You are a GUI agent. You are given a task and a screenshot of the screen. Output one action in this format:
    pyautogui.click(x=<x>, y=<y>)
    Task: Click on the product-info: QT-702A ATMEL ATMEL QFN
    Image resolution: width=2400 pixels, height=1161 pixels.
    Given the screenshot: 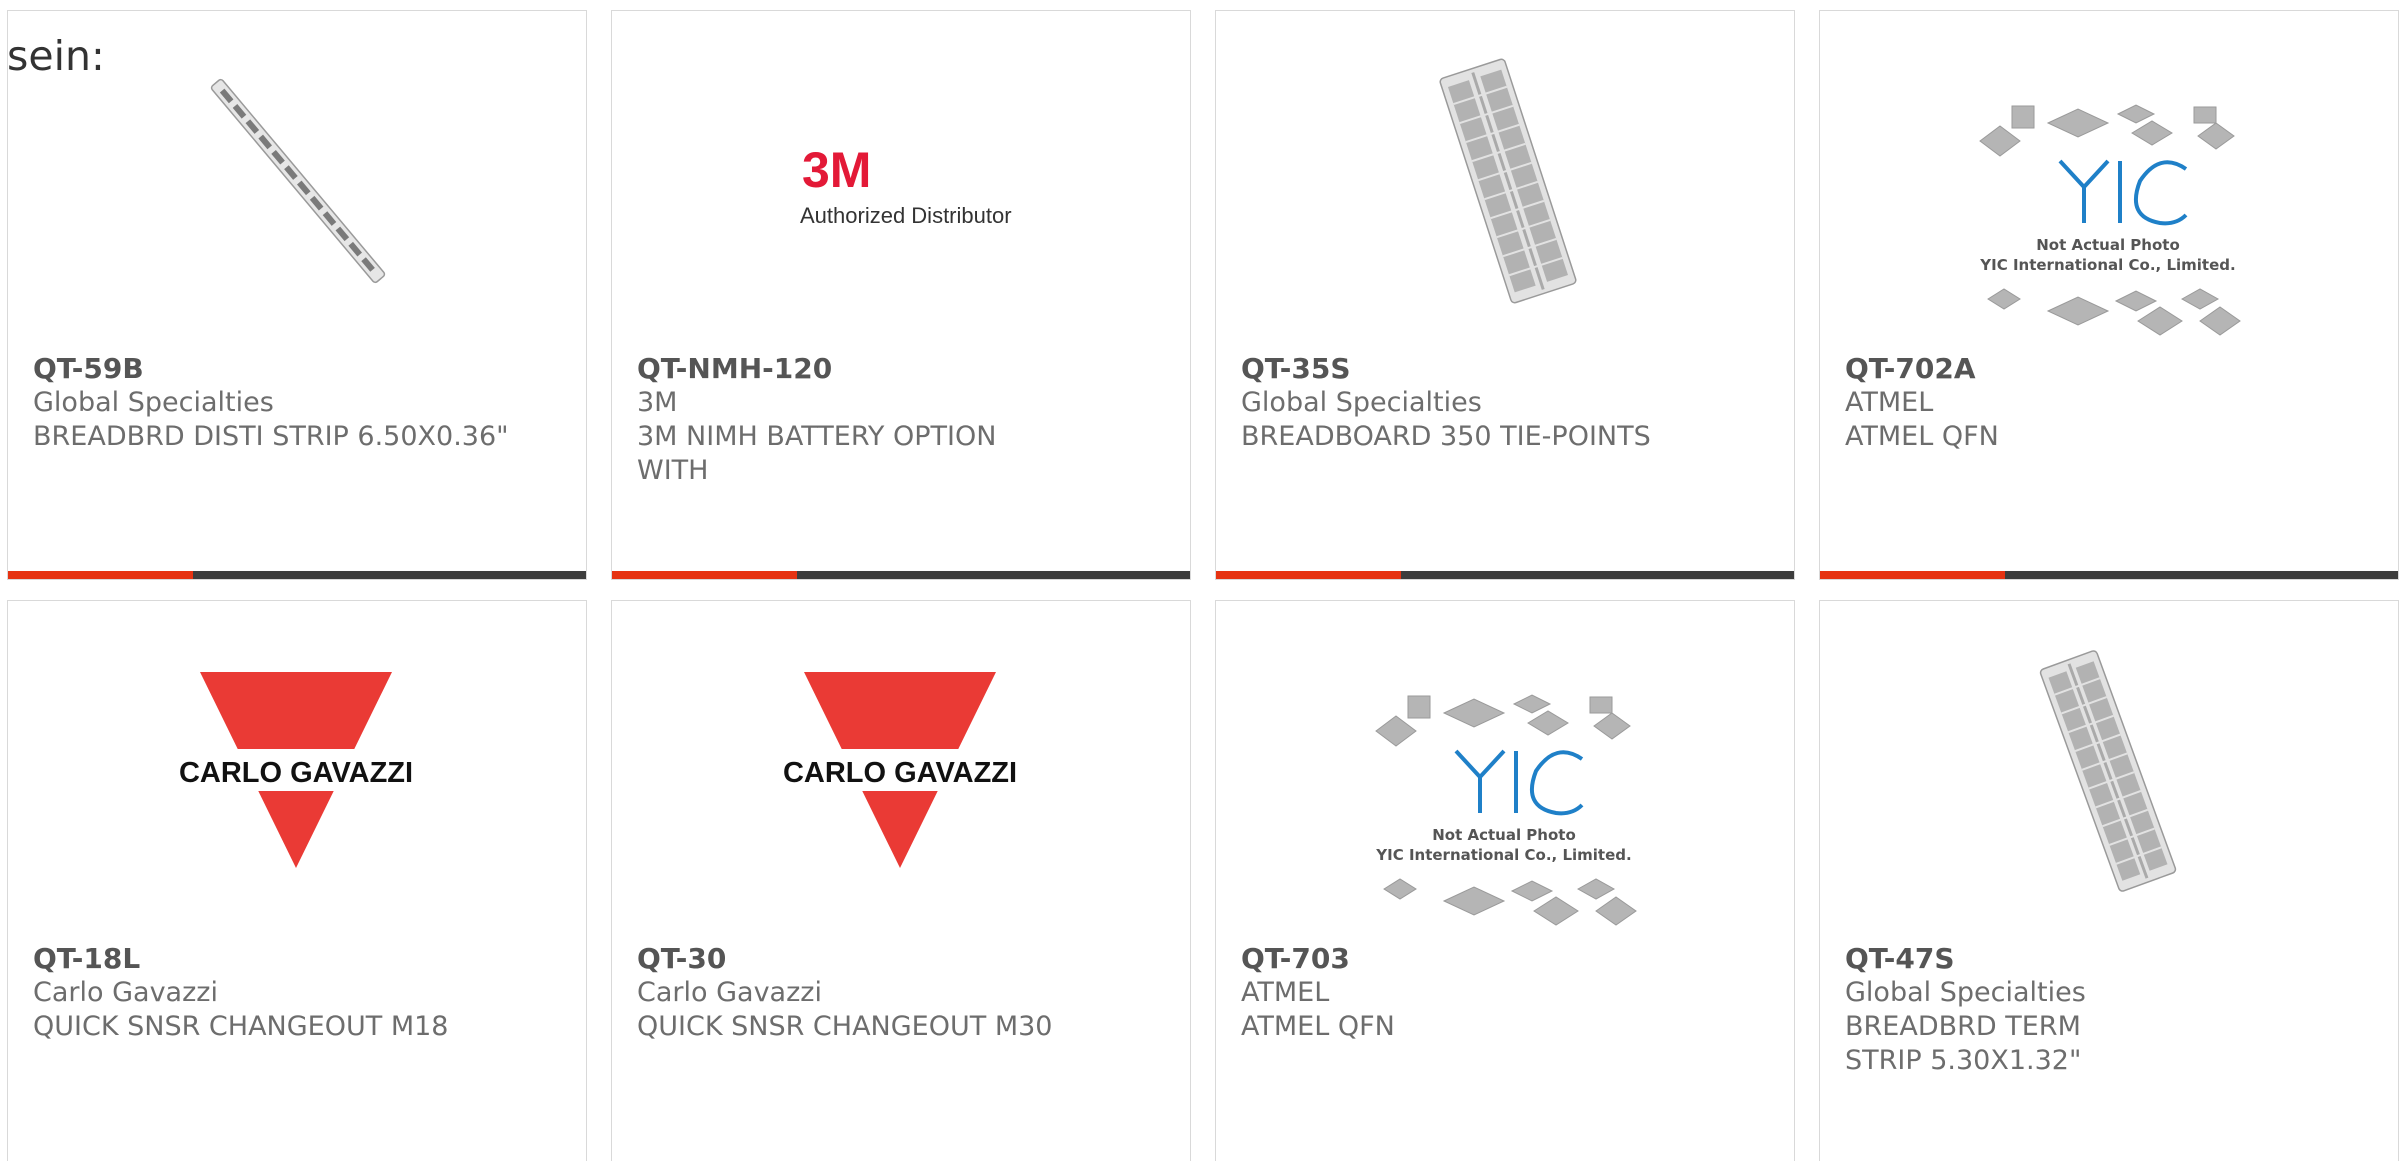 What is the action you would take?
    pyautogui.click(x=2111, y=403)
    